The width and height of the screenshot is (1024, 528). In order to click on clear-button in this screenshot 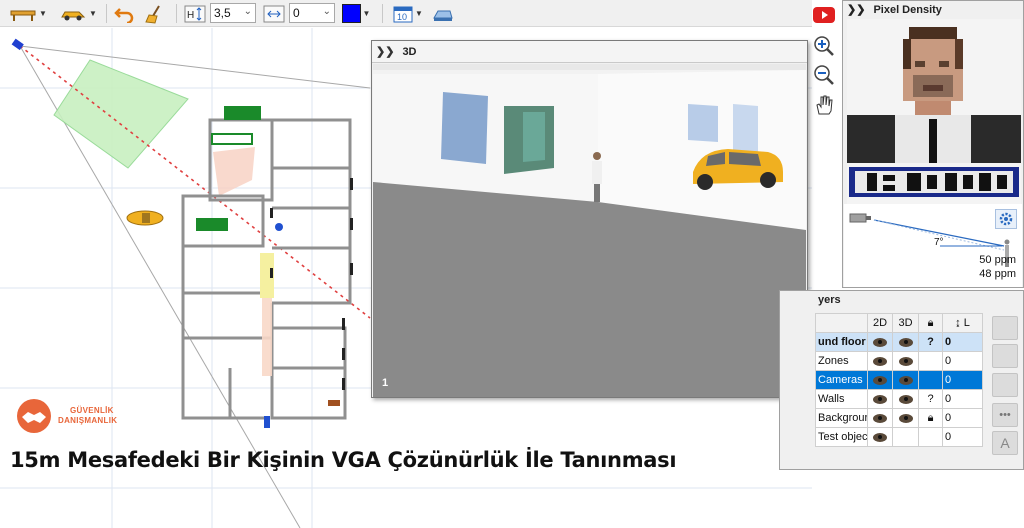, I will do `click(155, 13)`.